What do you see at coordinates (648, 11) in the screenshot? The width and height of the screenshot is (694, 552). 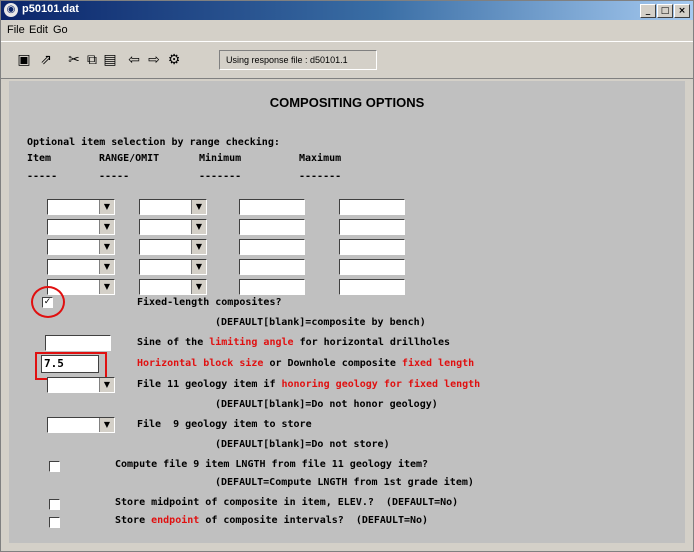 I see `minimize-button: _` at bounding box center [648, 11].